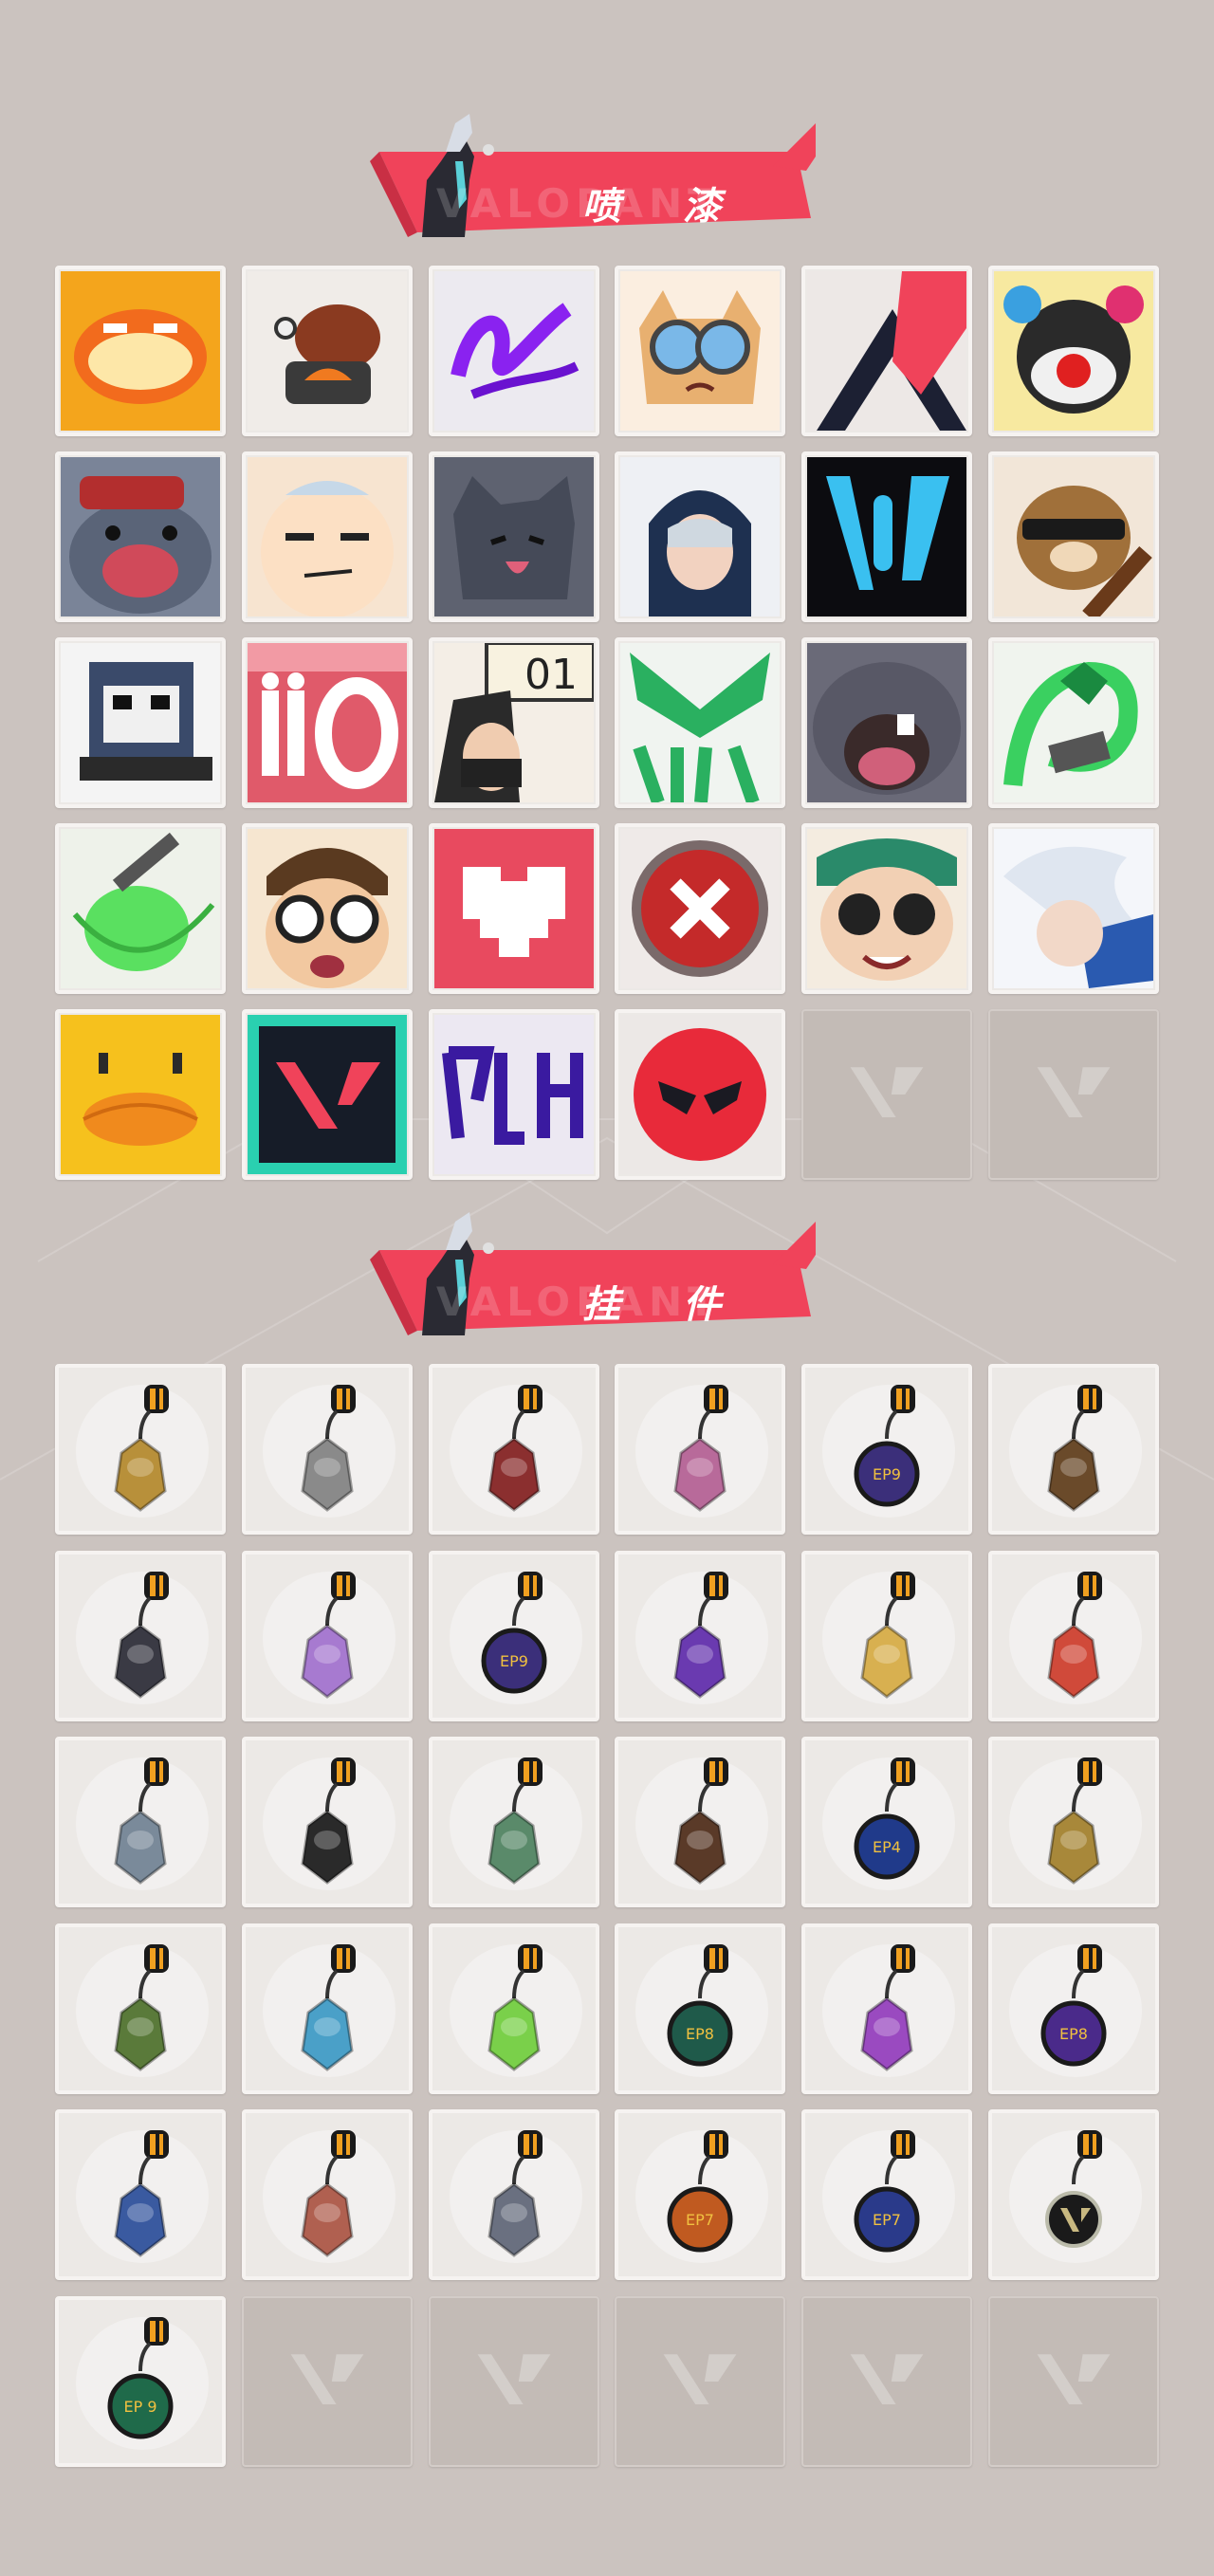 This screenshot has height=2576, width=1214. What do you see at coordinates (607, 1278) in the screenshot?
I see `buddies-section-header: VALORANT 挂 件` at bounding box center [607, 1278].